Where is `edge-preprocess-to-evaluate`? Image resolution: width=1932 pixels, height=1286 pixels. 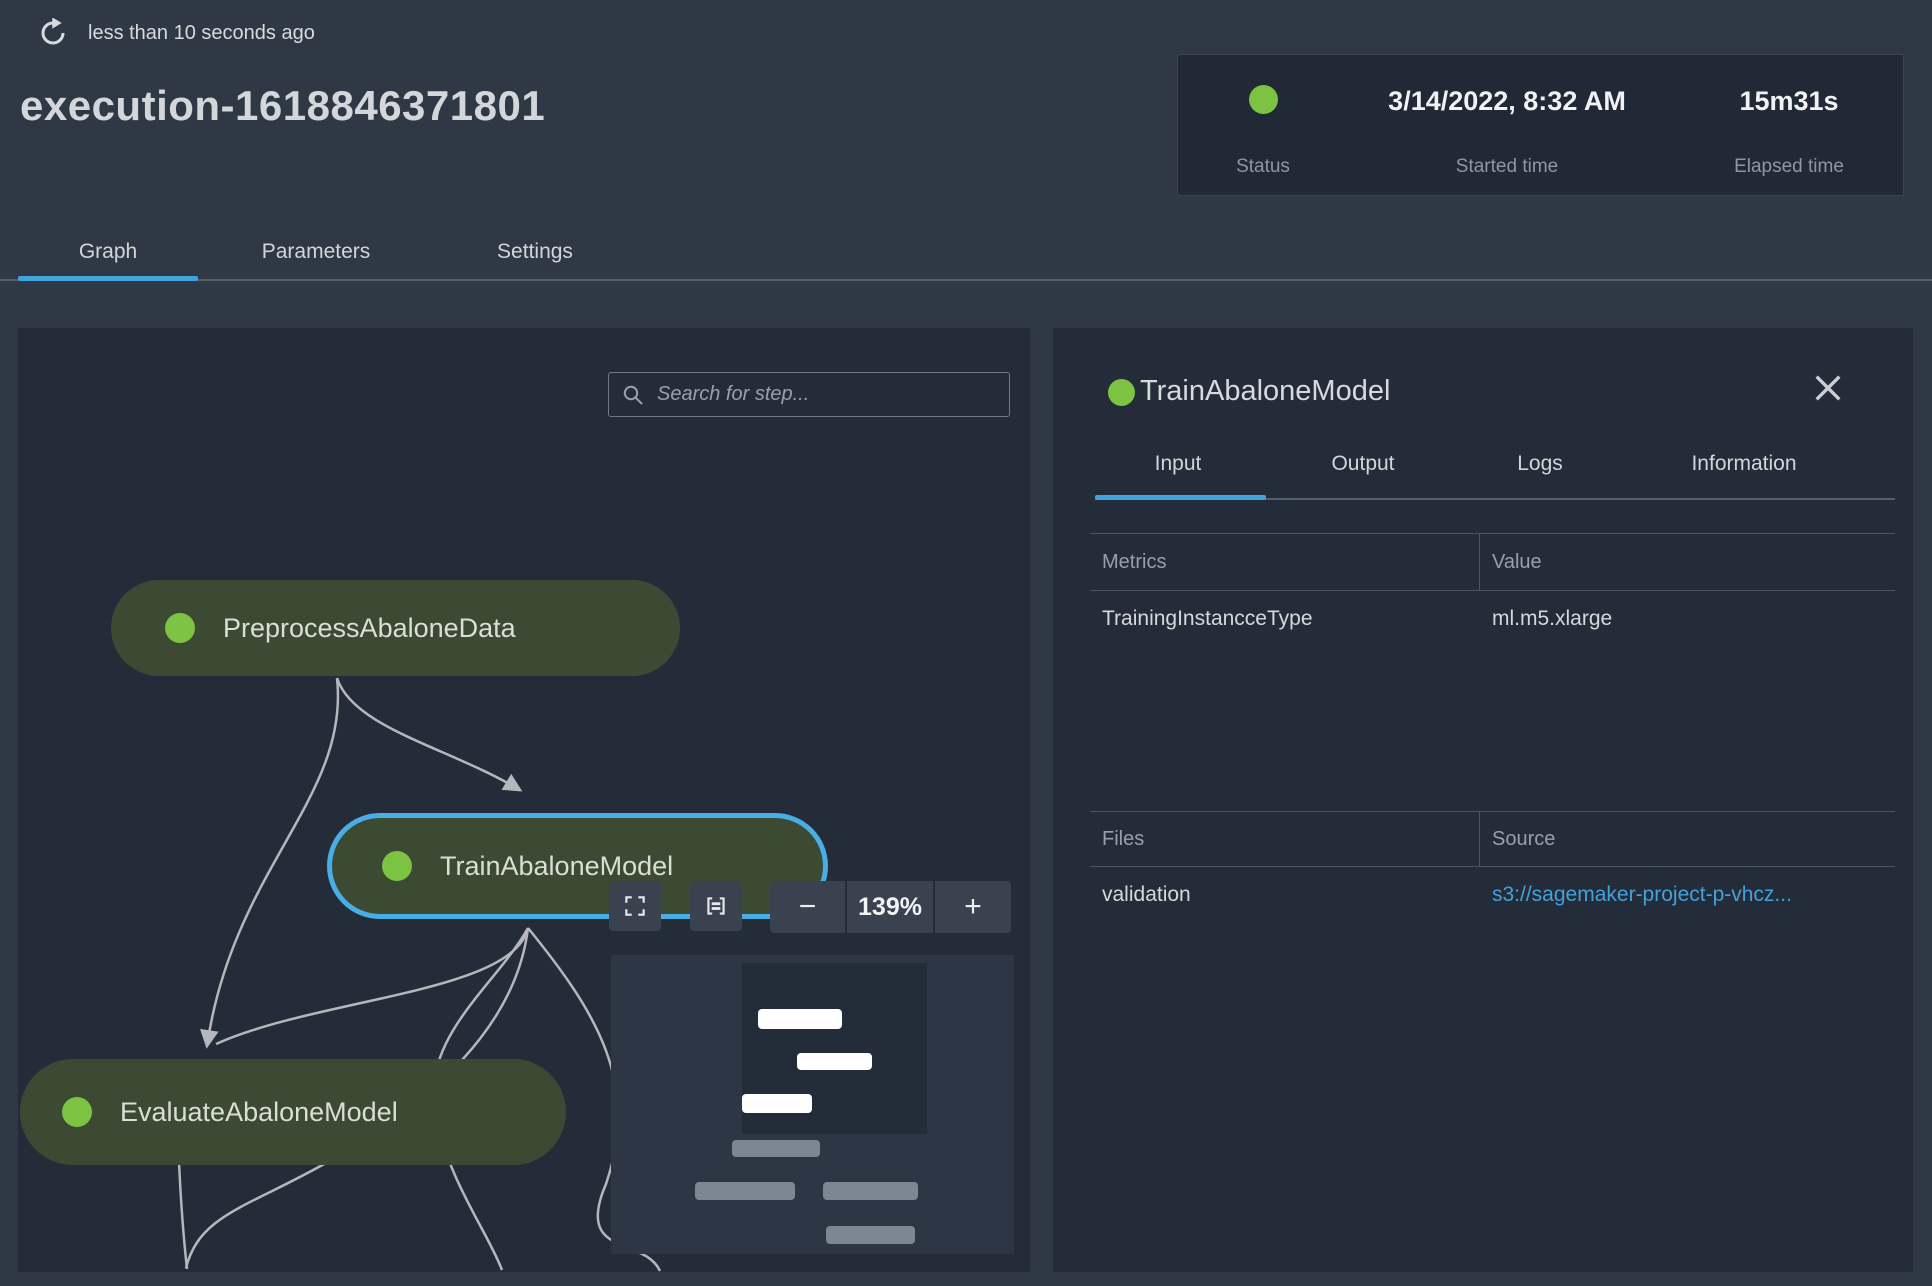 edge-preprocess-to-evaluate is located at coordinates (270, 863).